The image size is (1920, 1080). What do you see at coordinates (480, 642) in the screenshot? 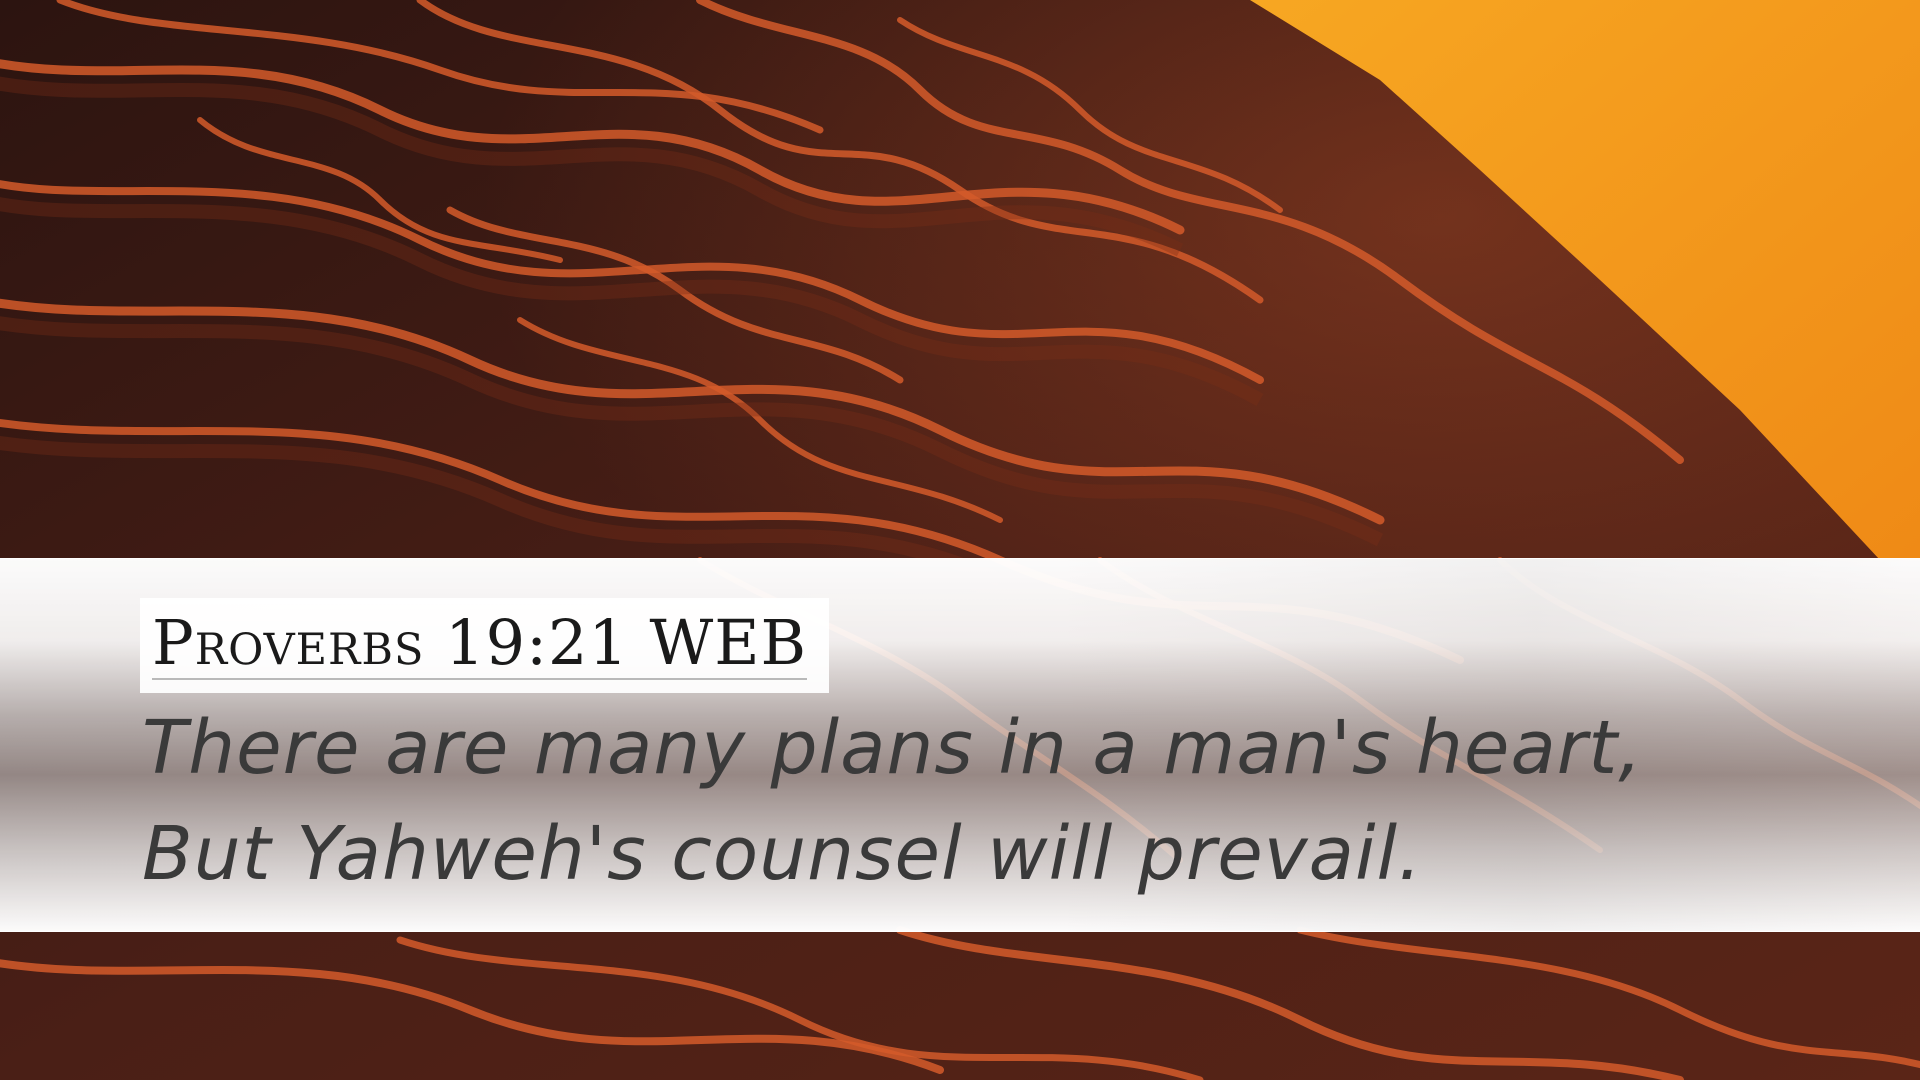
I see `verse-reference: Proverbs 19:21 WEB` at bounding box center [480, 642].